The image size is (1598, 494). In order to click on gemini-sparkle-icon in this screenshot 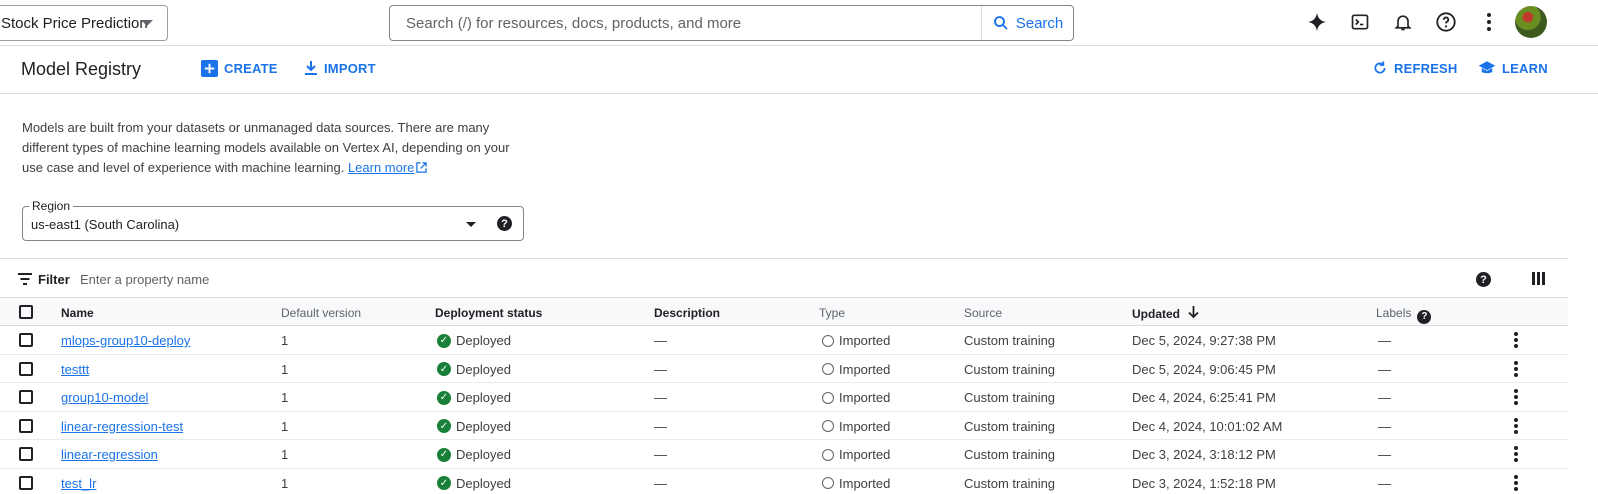, I will do `click(1317, 22)`.